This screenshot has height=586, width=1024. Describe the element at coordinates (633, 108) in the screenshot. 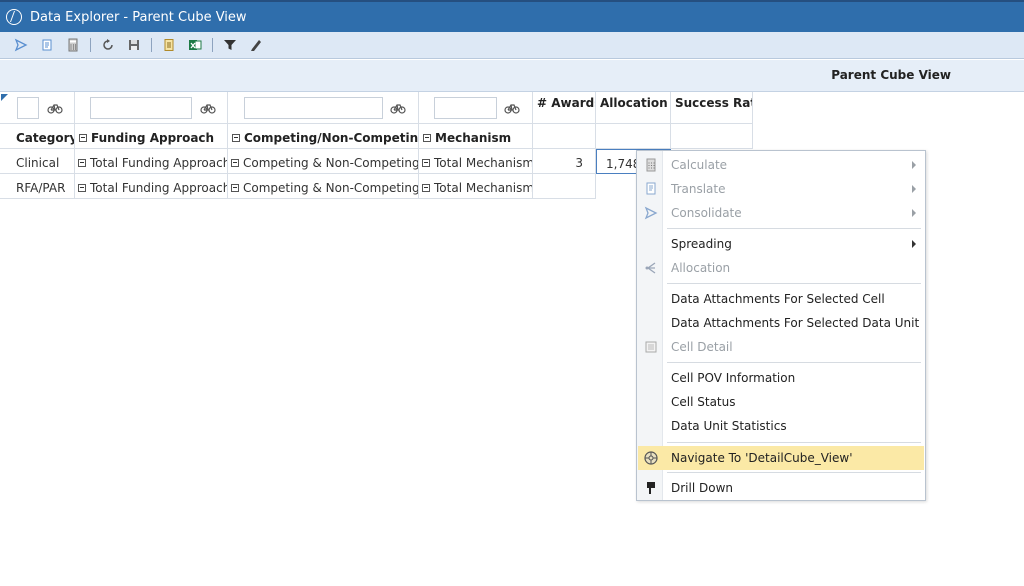

I see `column-header-allocation: Allocation` at that location.